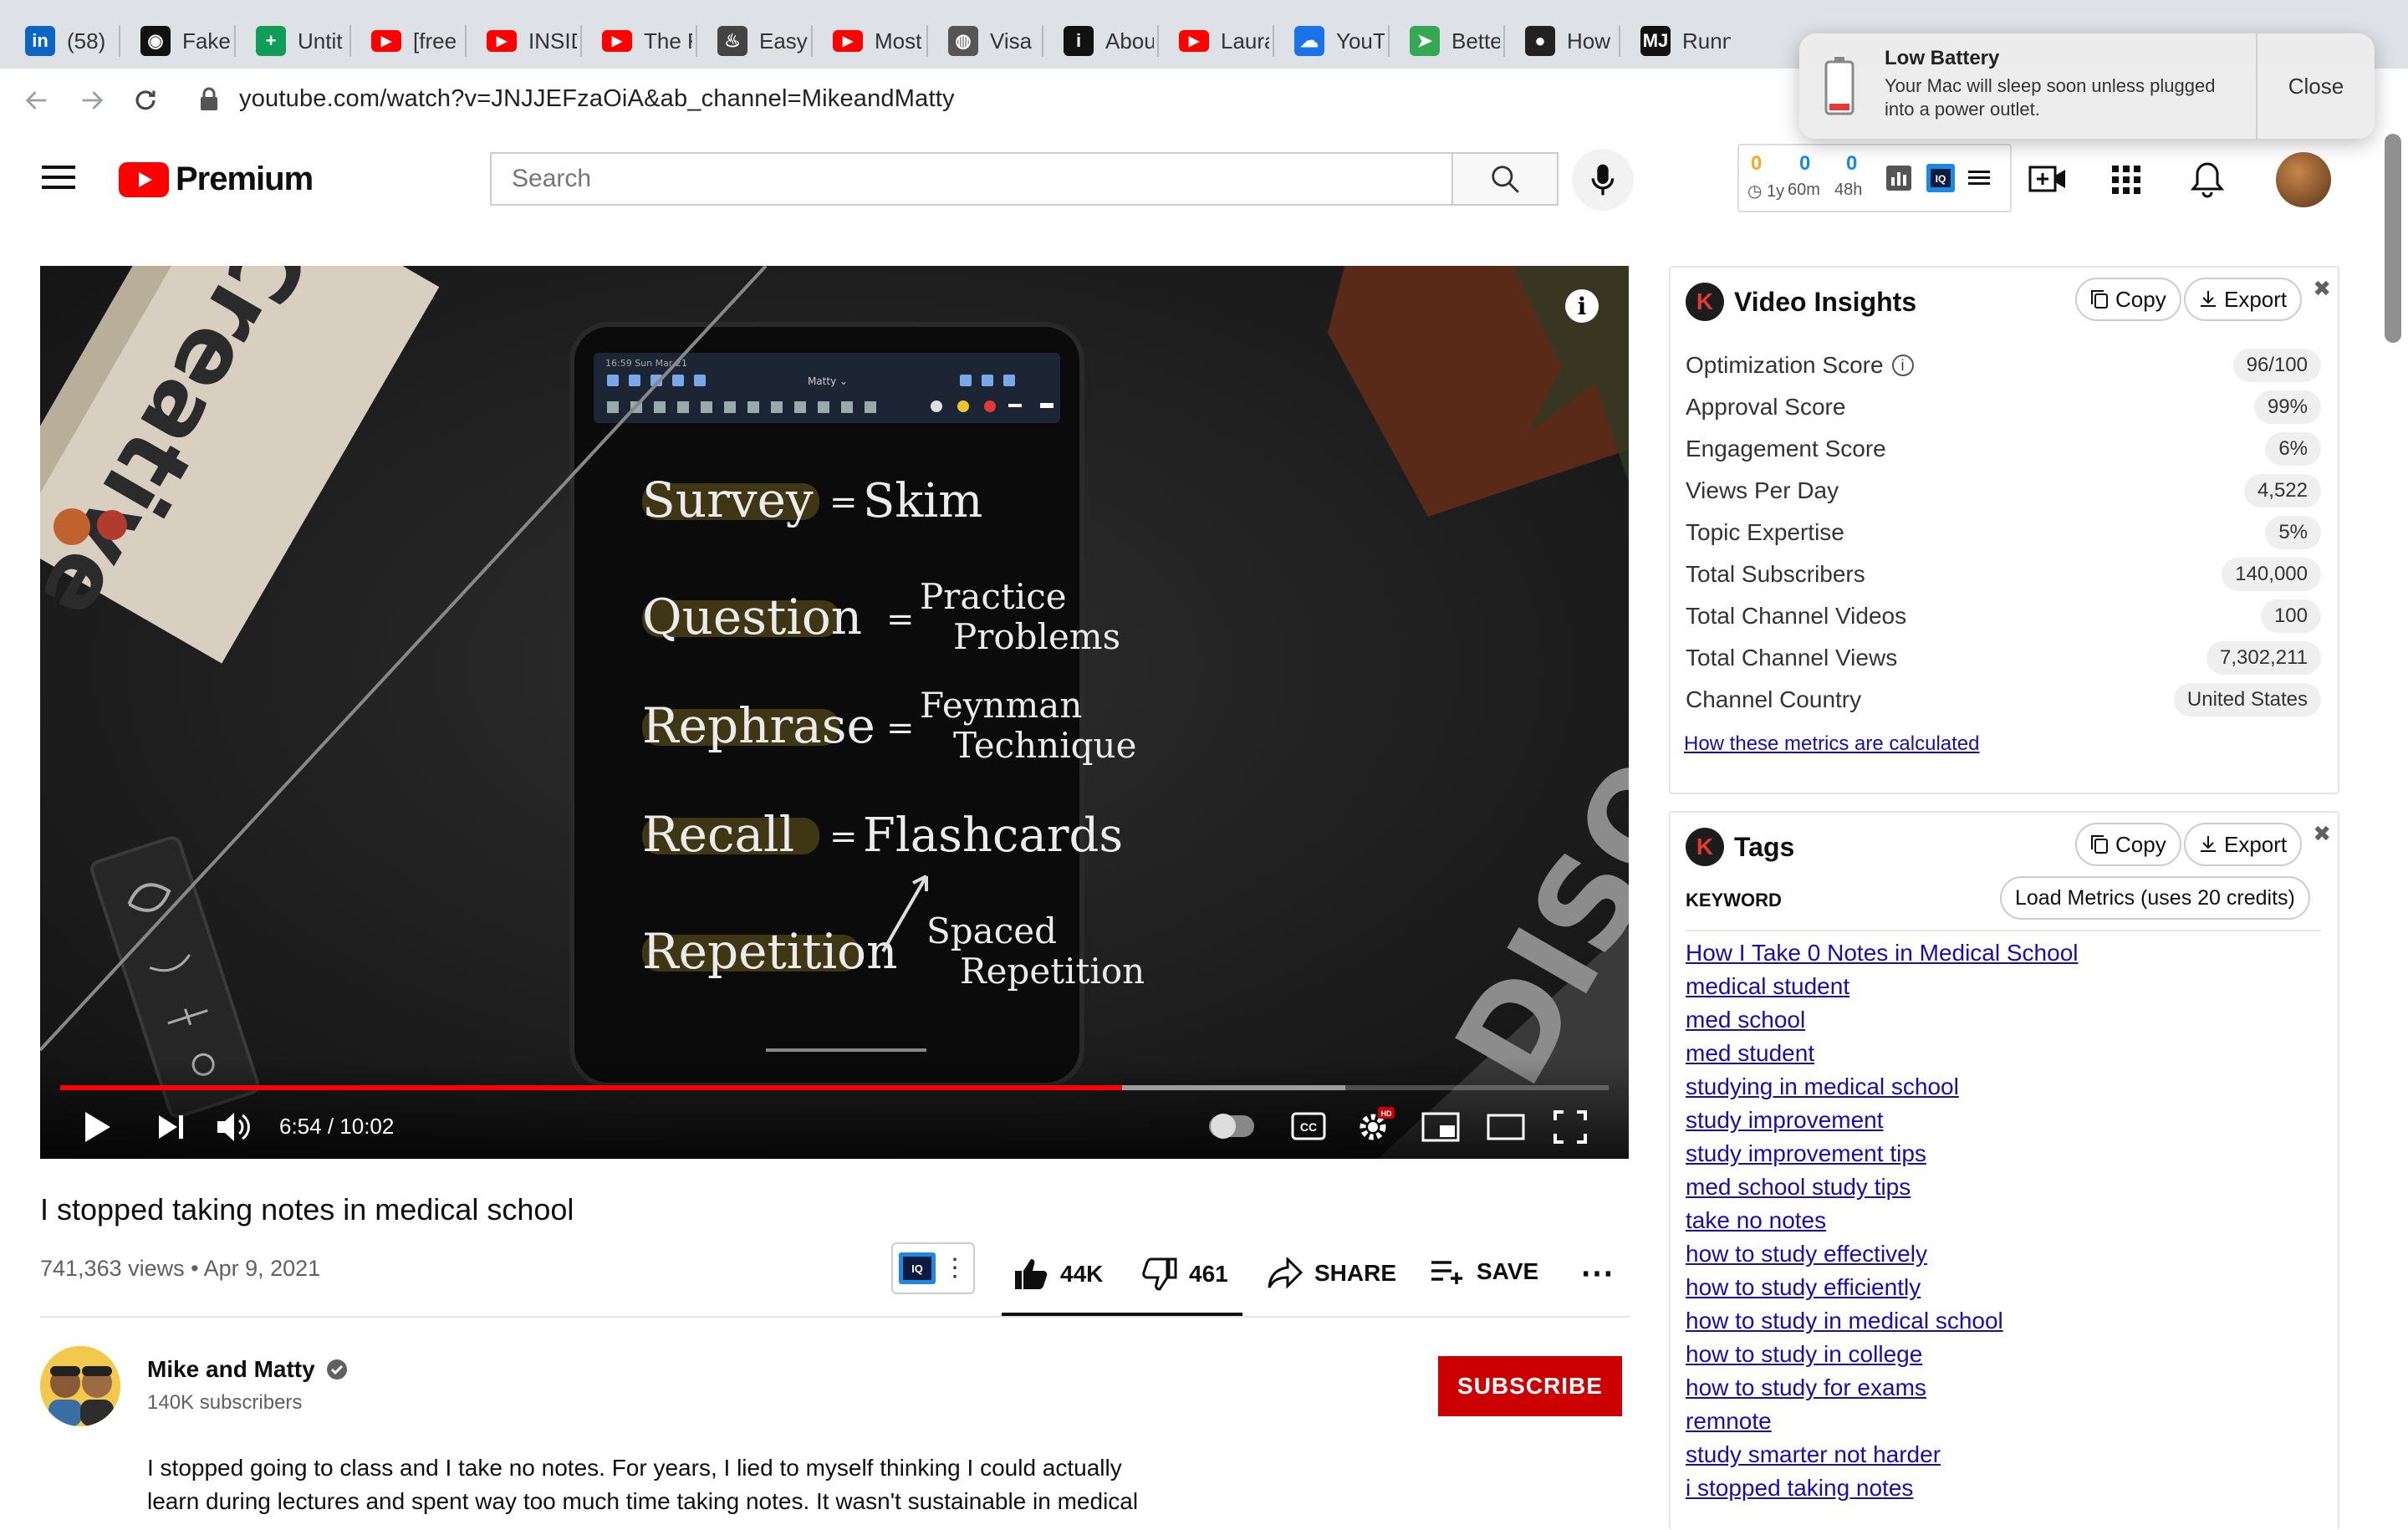 This screenshot has width=2408, height=1530. What do you see at coordinates (981, 41) in the screenshot?
I see `browser-tab: ◍ Visa` at bounding box center [981, 41].